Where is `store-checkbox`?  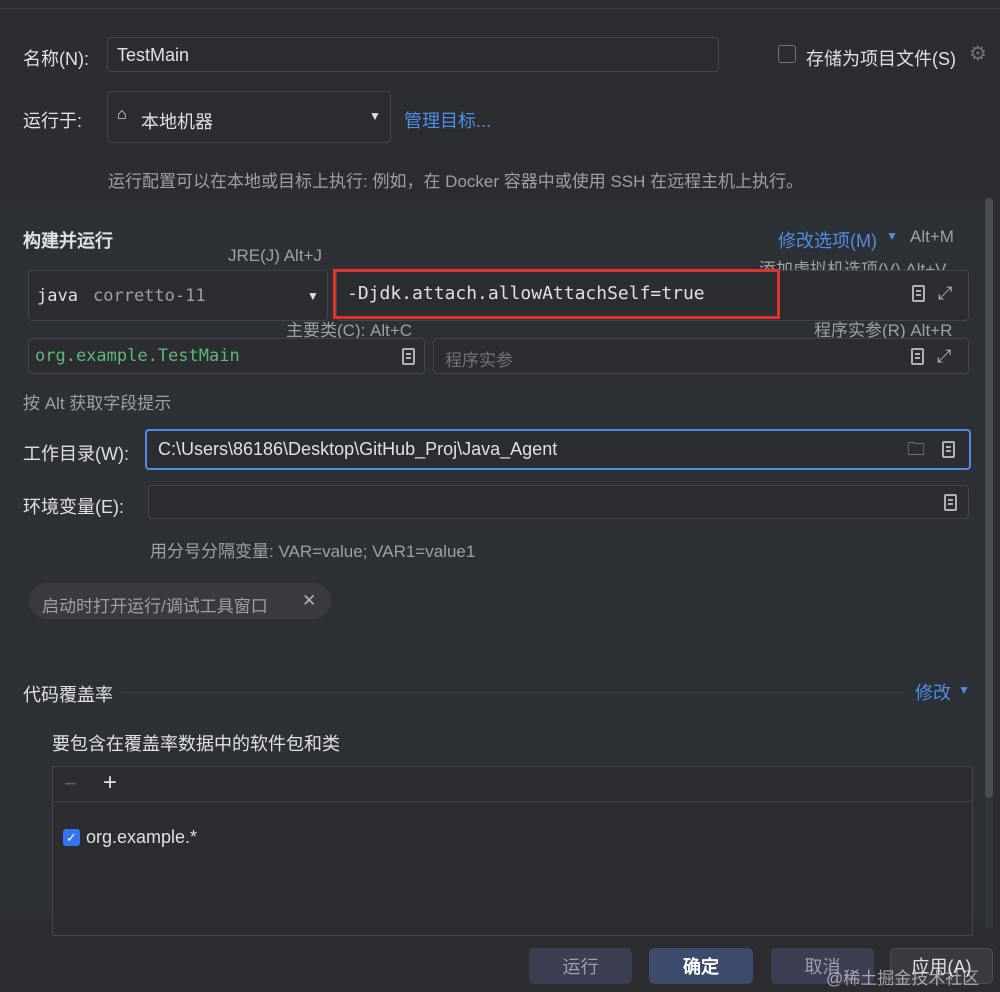
store-checkbox is located at coordinates (787, 54).